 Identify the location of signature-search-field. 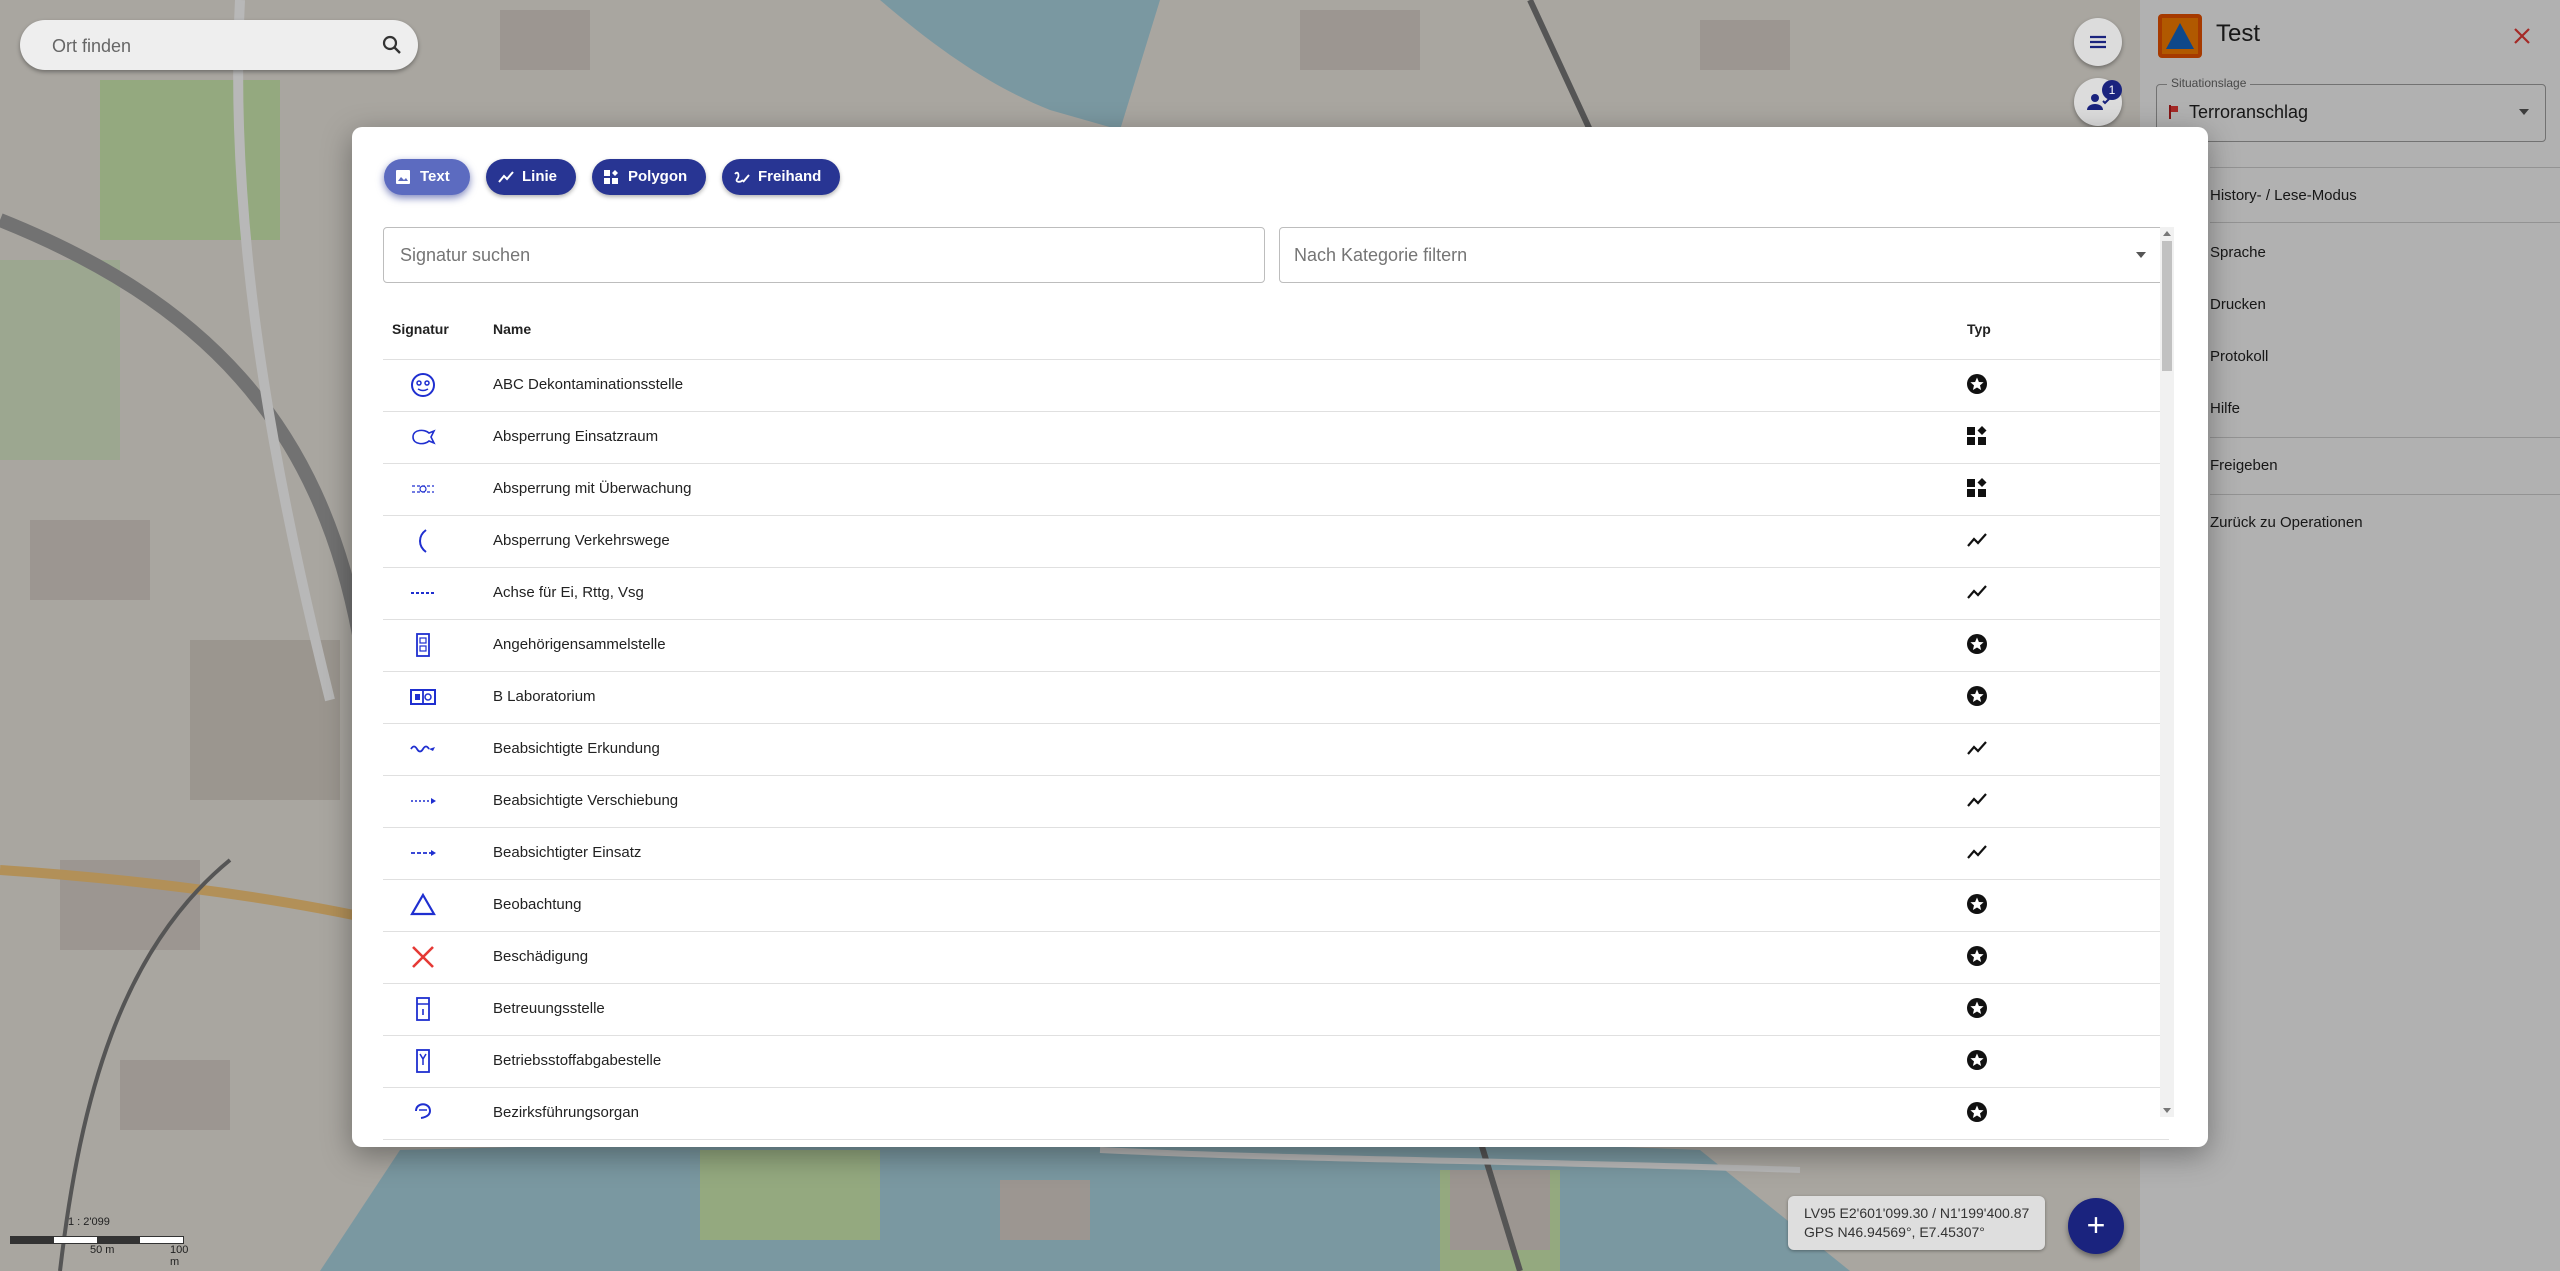
(824, 255).